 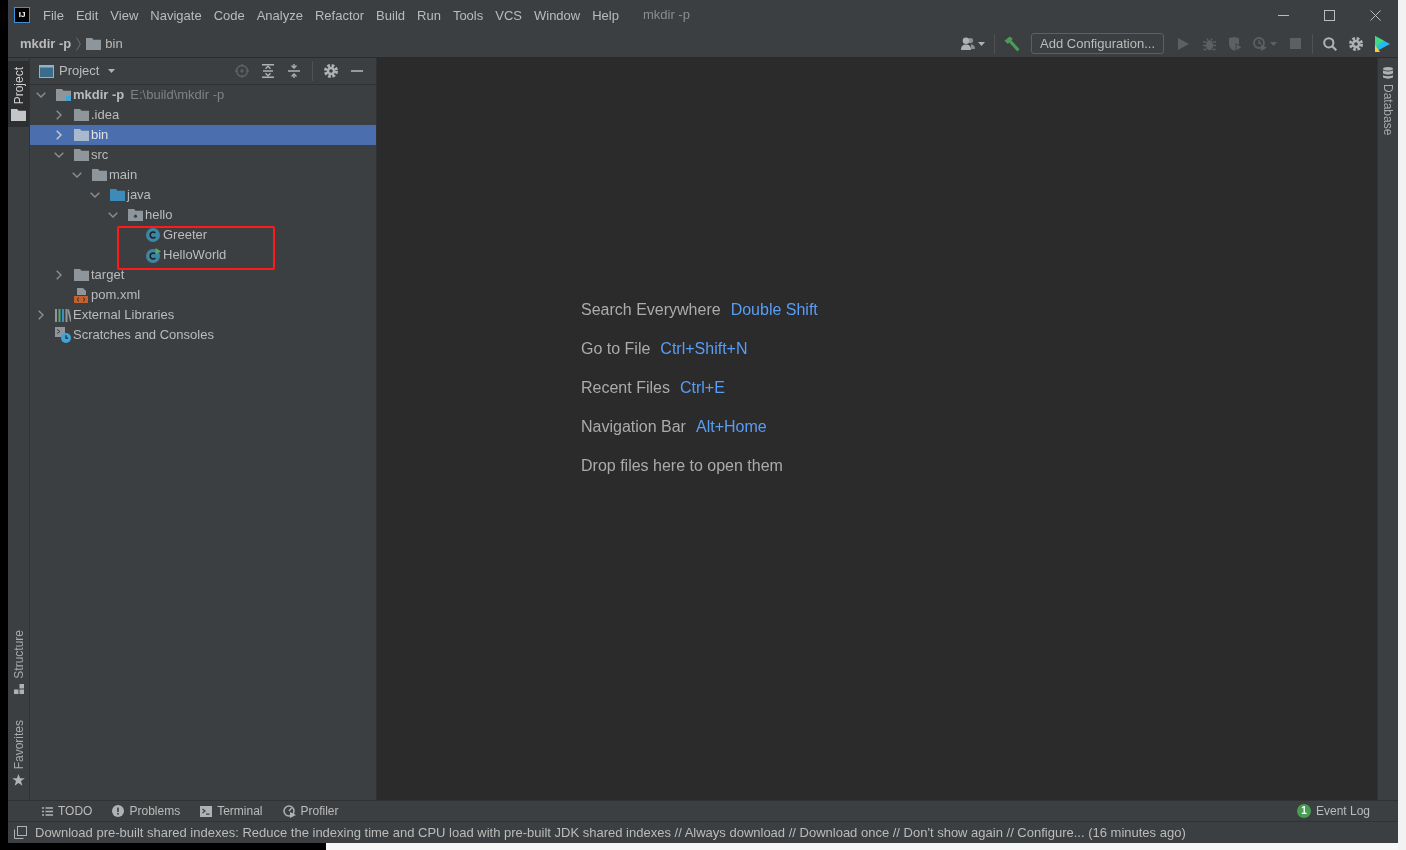 What do you see at coordinates (429, 15) in the screenshot?
I see `menu-item: Run` at bounding box center [429, 15].